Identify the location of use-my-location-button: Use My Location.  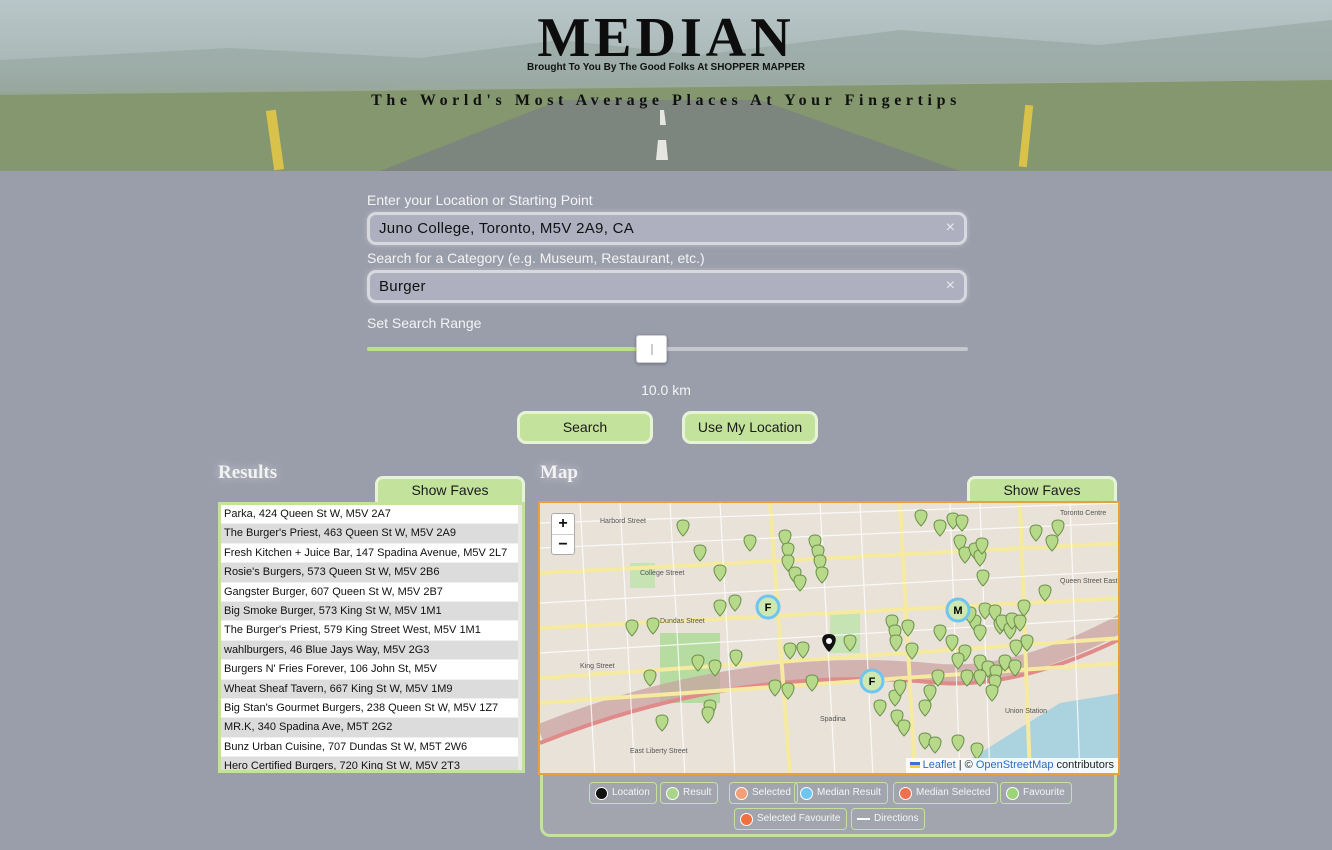
(750, 427).